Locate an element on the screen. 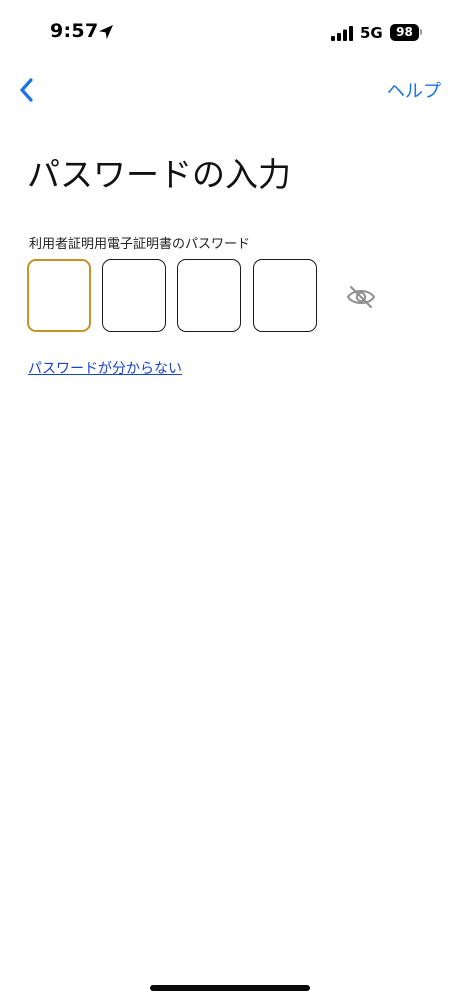 Image resolution: width=461 pixels, height=1000 pixels. visibility-toggle-button is located at coordinates (361, 297).